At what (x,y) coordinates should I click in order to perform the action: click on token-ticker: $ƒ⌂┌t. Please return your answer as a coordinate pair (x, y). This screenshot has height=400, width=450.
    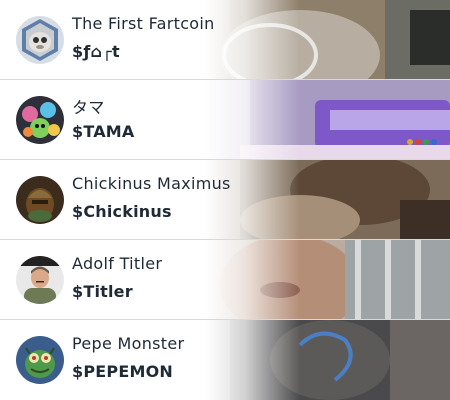
    Looking at the image, I should click on (96, 51).